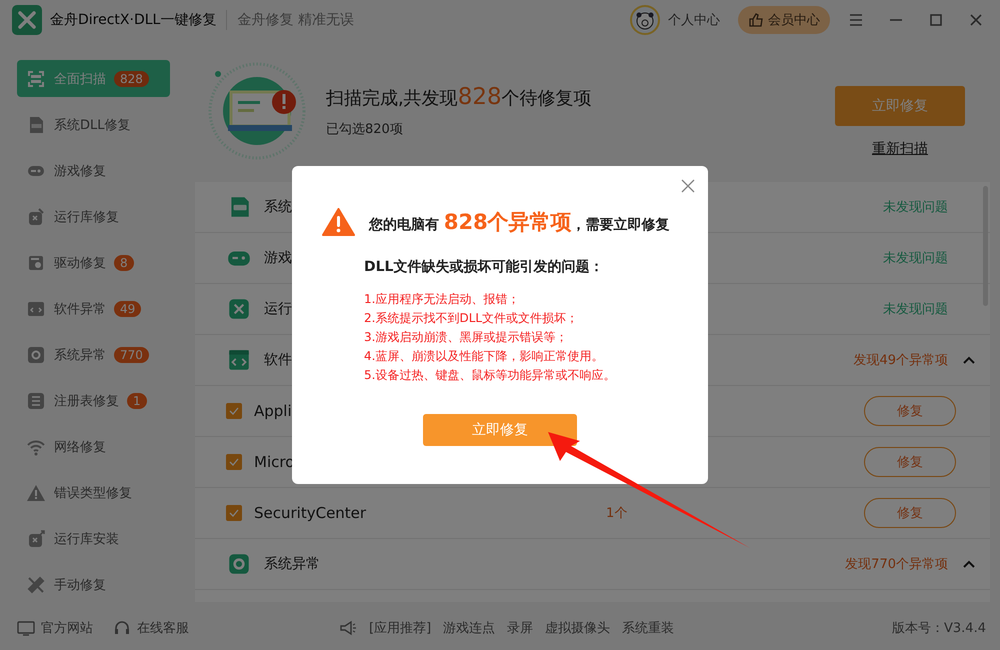 This screenshot has height=650, width=1000. What do you see at coordinates (27, 20) in the screenshot?
I see `logo-icon` at bounding box center [27, 20].